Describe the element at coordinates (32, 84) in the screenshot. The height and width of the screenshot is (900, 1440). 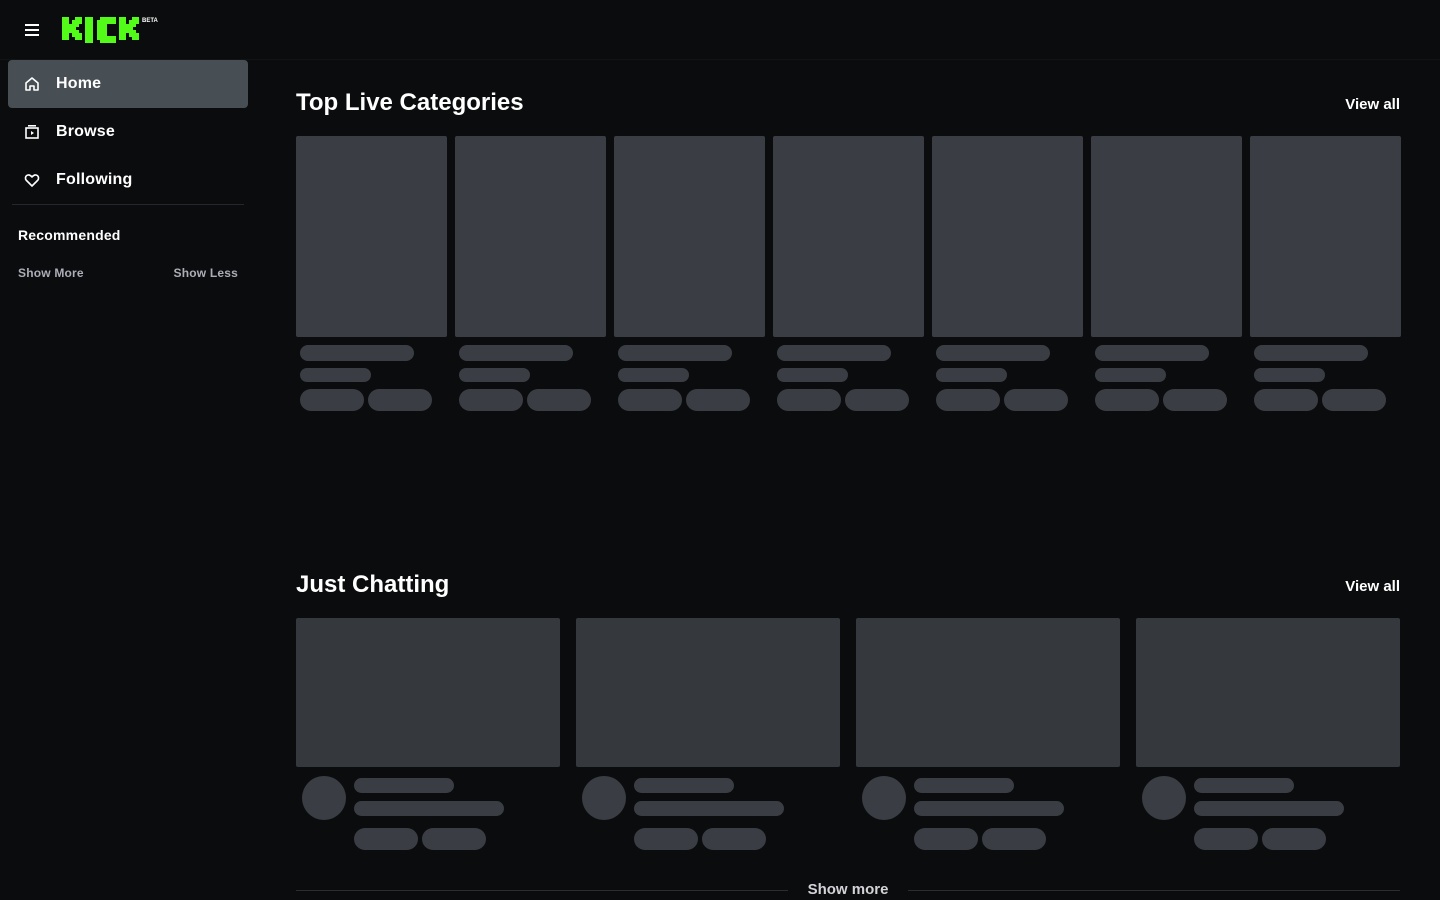
I see `home-icon` at that location.